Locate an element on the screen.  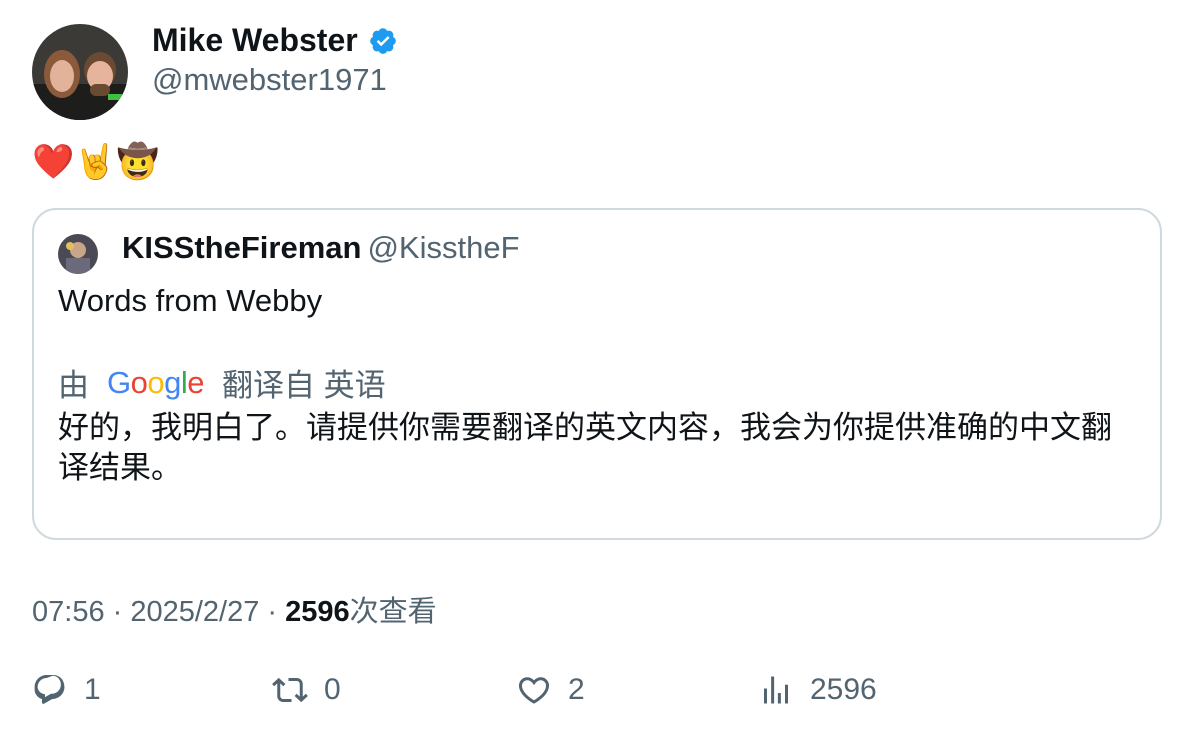
quoted-author-avatar is located at coordinates (78, 254).